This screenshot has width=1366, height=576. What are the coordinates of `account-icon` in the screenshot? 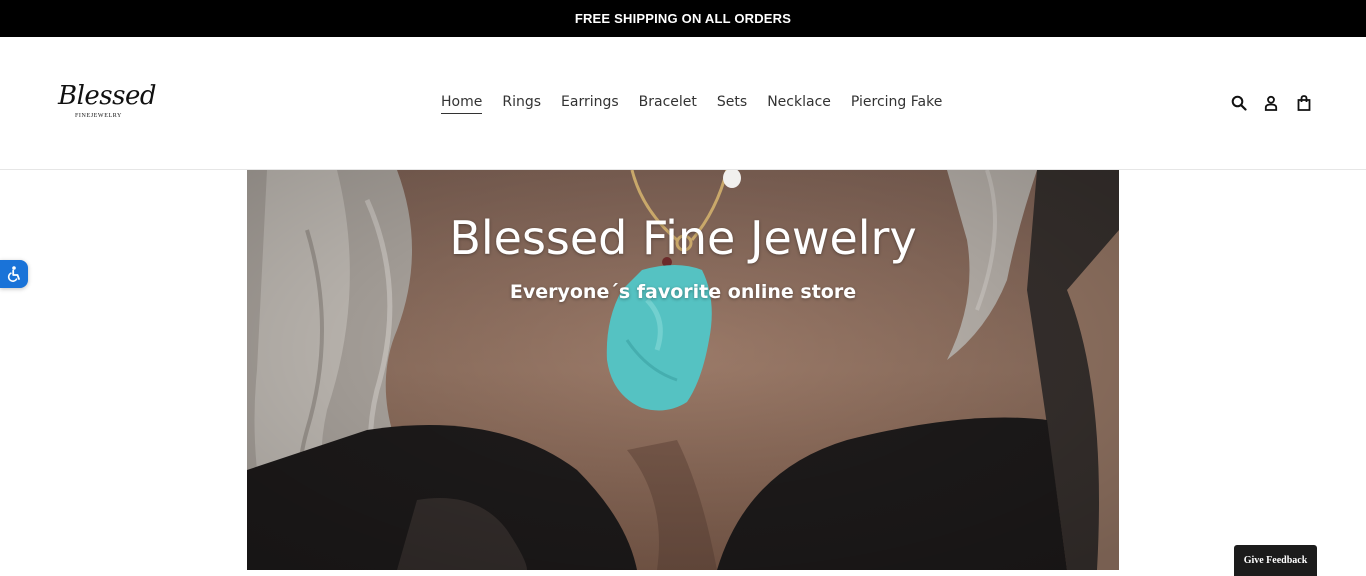 It's located at (1271, 103).